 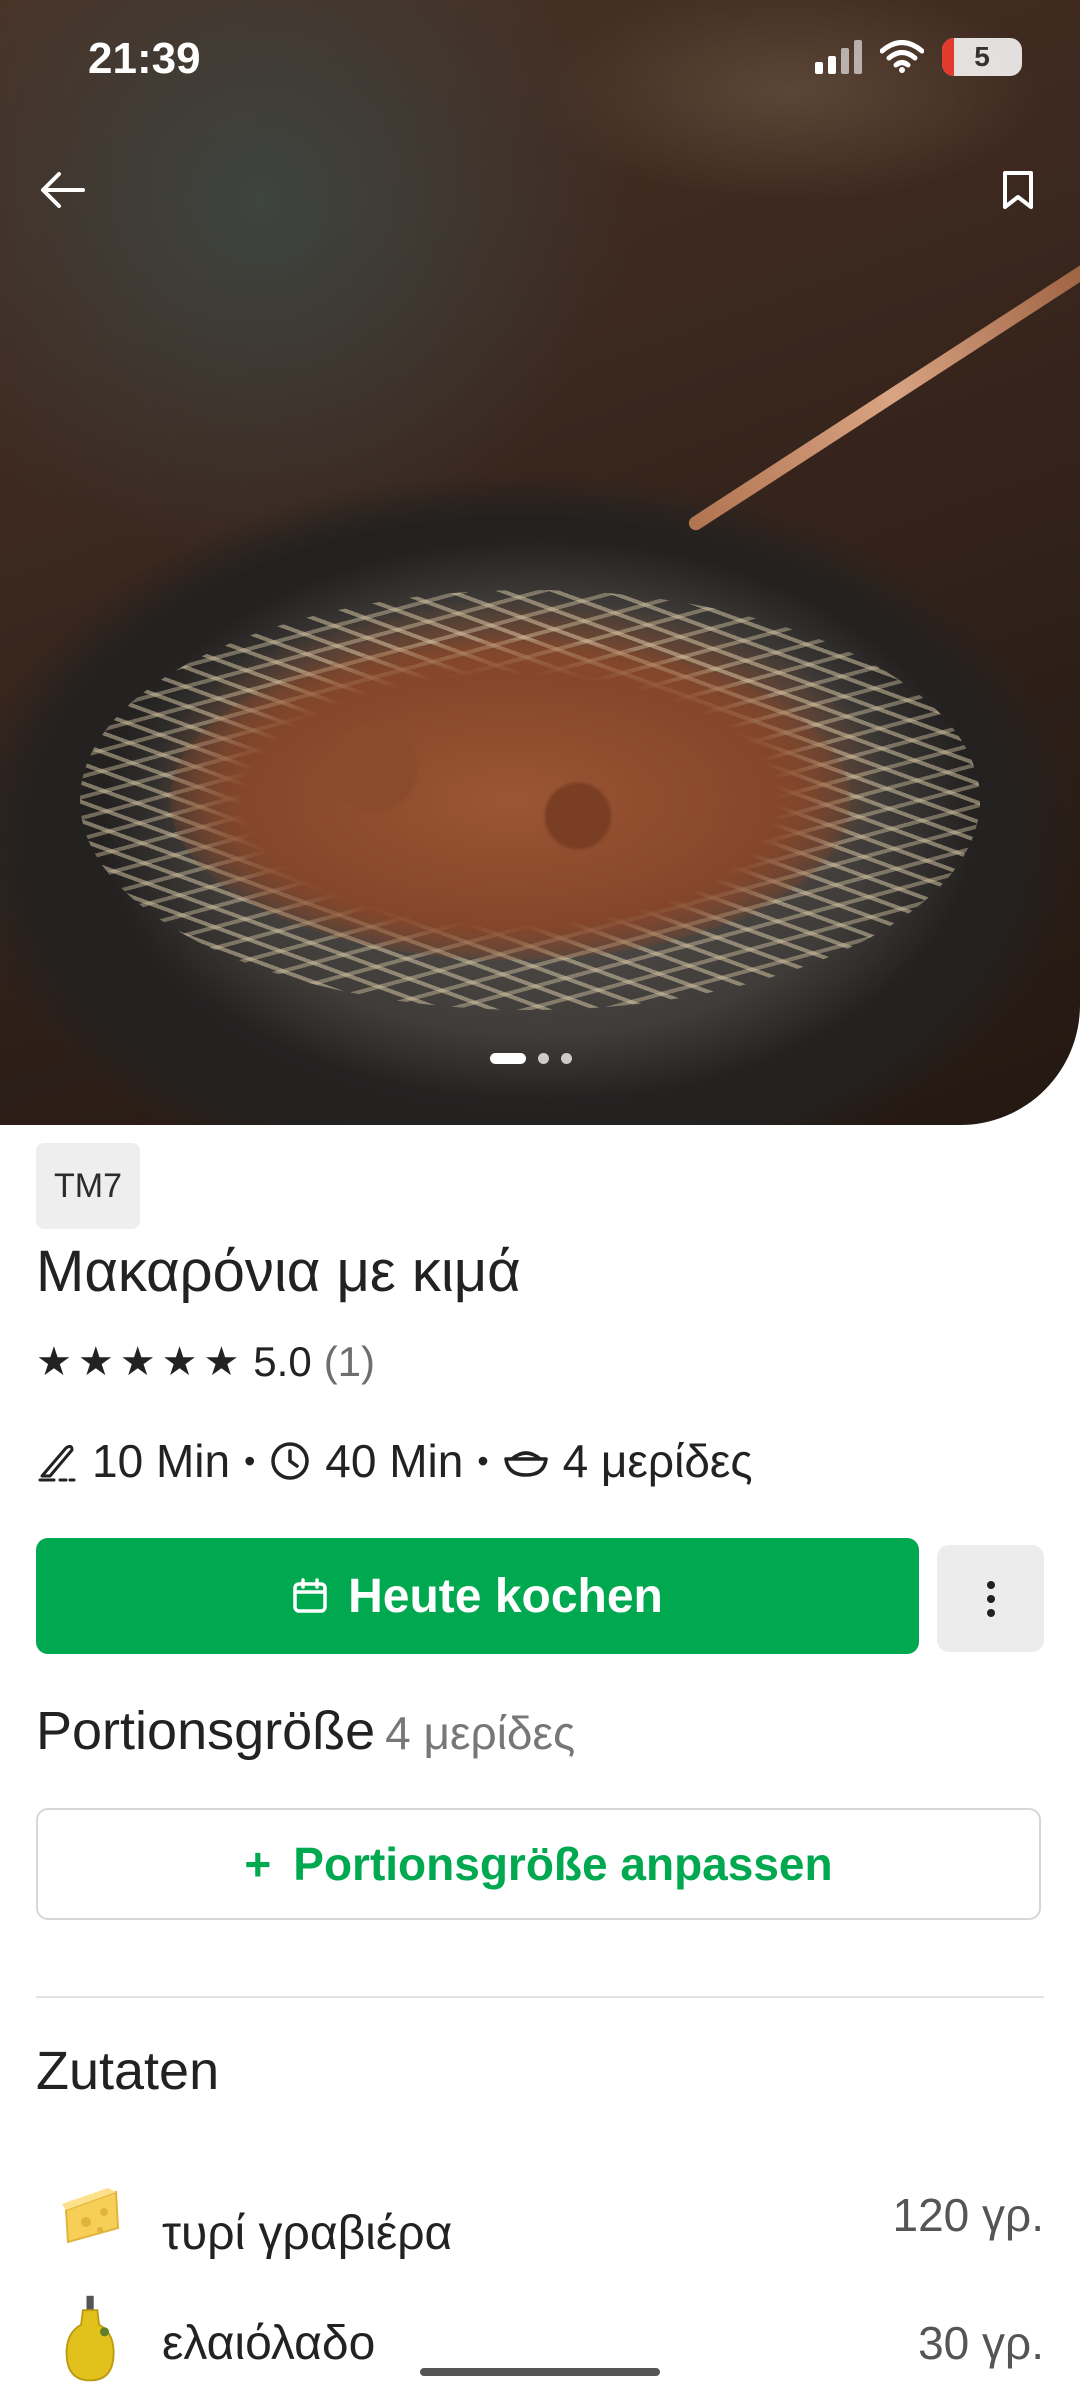 What do you see at coordinates (144, 58) in the screenshot?
I see `status-time: 21:39` at bounding box center [144, 58].